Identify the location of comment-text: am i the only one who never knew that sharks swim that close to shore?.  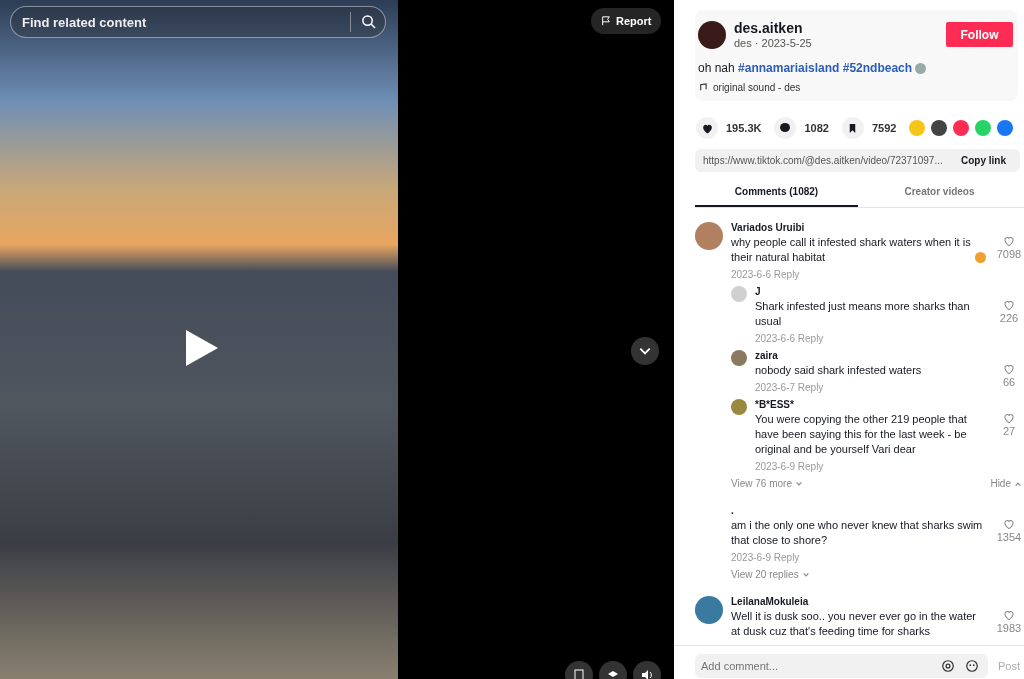
(857, 533).